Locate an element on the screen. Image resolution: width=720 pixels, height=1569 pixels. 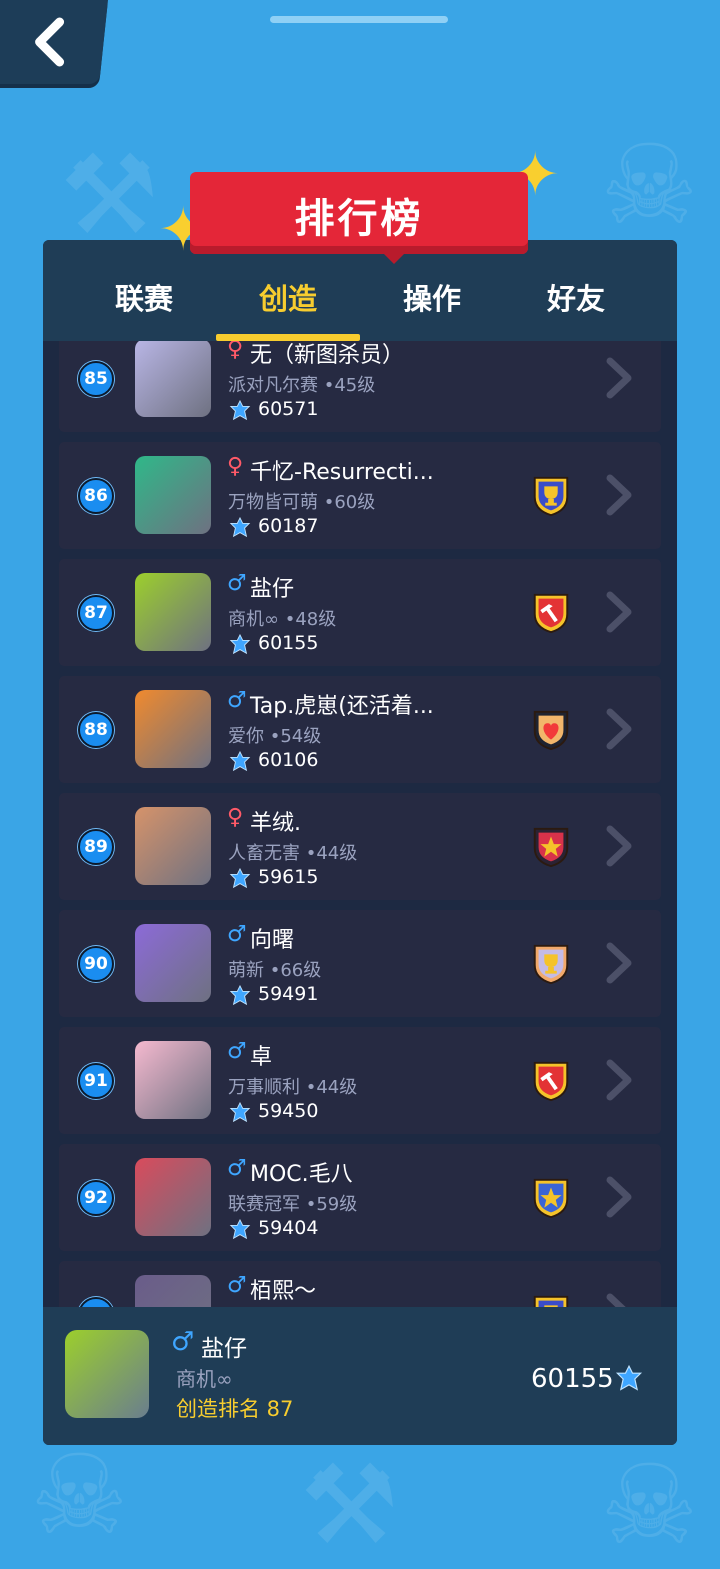
score-value: 59615 is located at coordinates (288, 877).